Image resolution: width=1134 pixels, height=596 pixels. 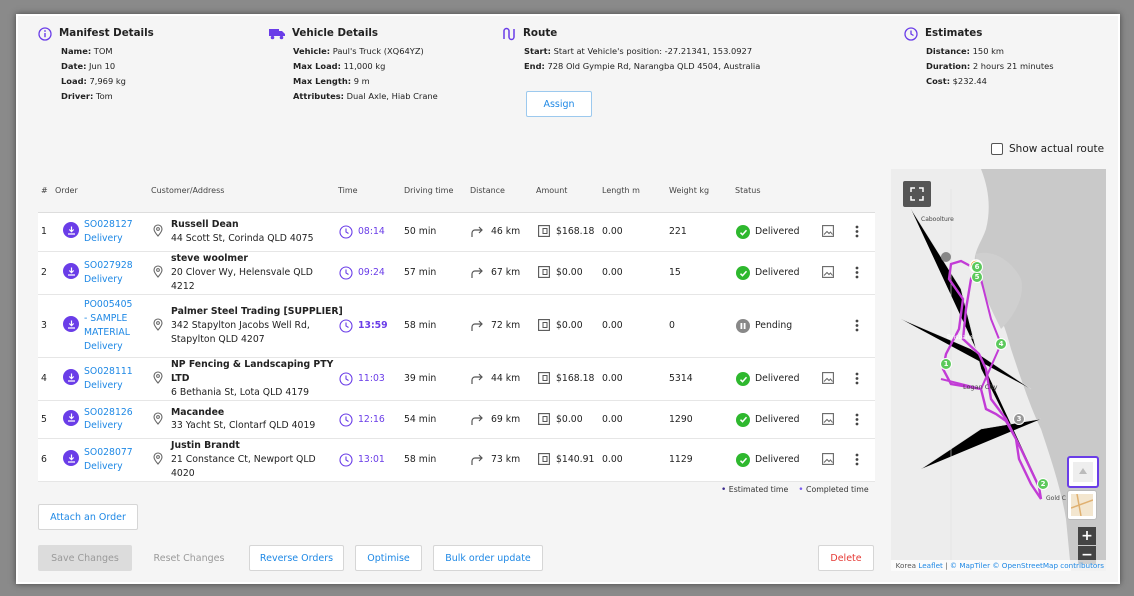 What do you see at coordinates (428, 190) in the screenshot?
I see `col-driving-time: Driving time` at bounding box center [428, 190].